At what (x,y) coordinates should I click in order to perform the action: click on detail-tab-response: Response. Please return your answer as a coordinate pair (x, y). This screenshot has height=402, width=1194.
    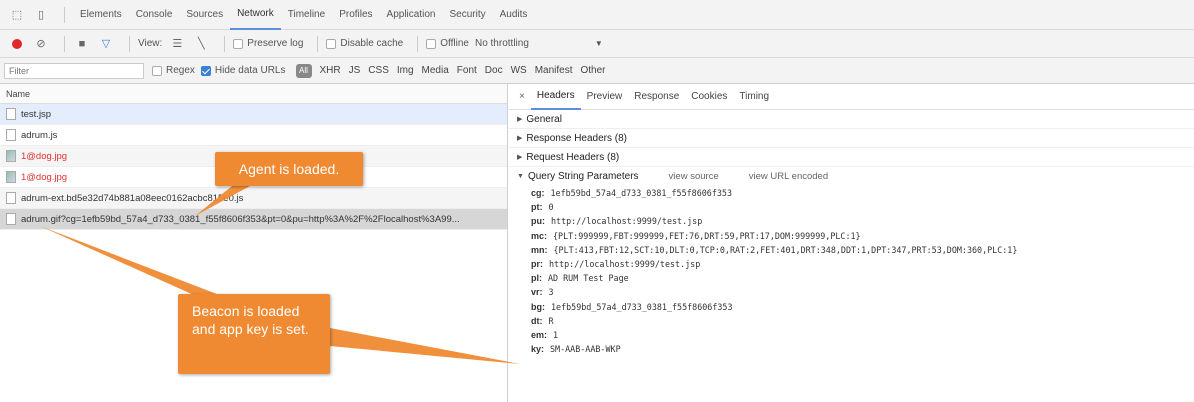
    Looking at the image, I should click on (656, 97).